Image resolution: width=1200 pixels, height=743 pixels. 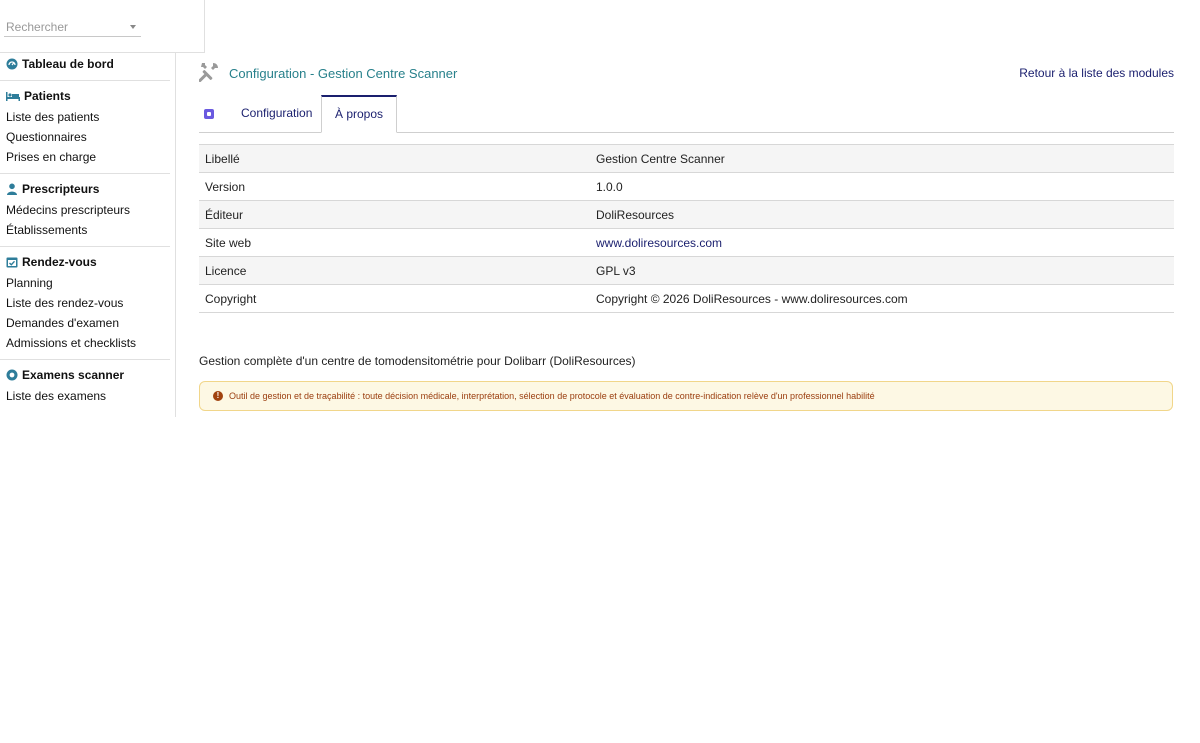 What do you see at coordinates (85, 343) in the screenshot?
I see `sidebar-item-admissions: Admissions et checklists` at bounding box center [85, 343].